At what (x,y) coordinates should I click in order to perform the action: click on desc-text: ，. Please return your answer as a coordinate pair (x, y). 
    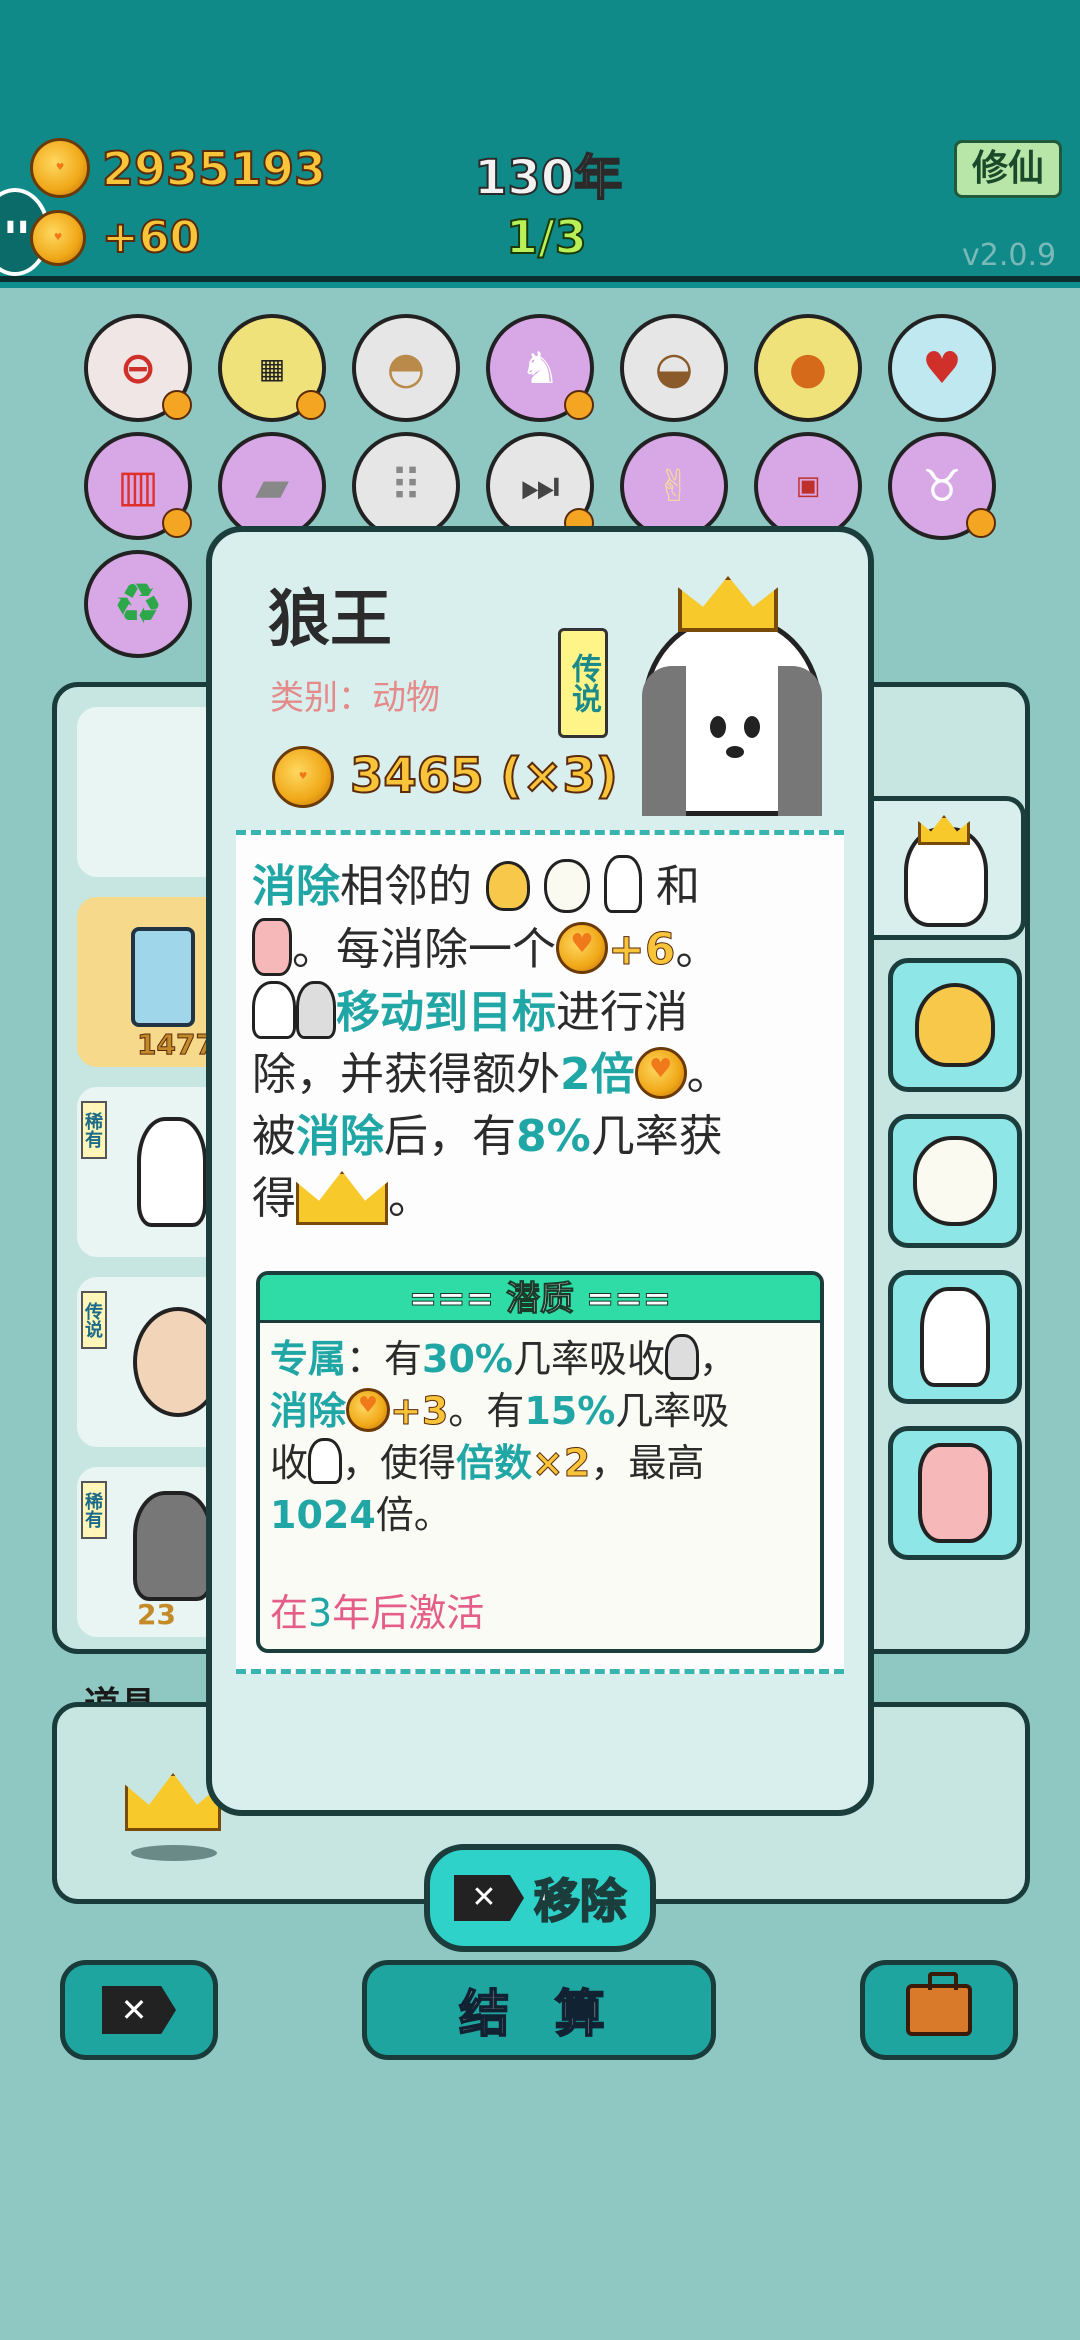
    Looking at the image, I should click on (718, 1359).